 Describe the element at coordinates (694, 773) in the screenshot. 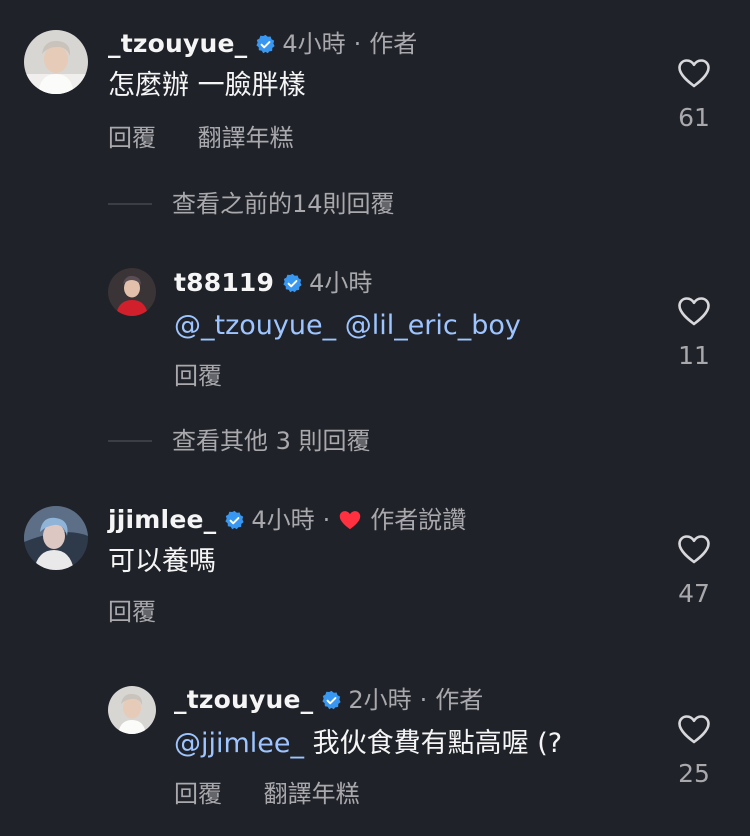

I see `like-count: 25` at that location.